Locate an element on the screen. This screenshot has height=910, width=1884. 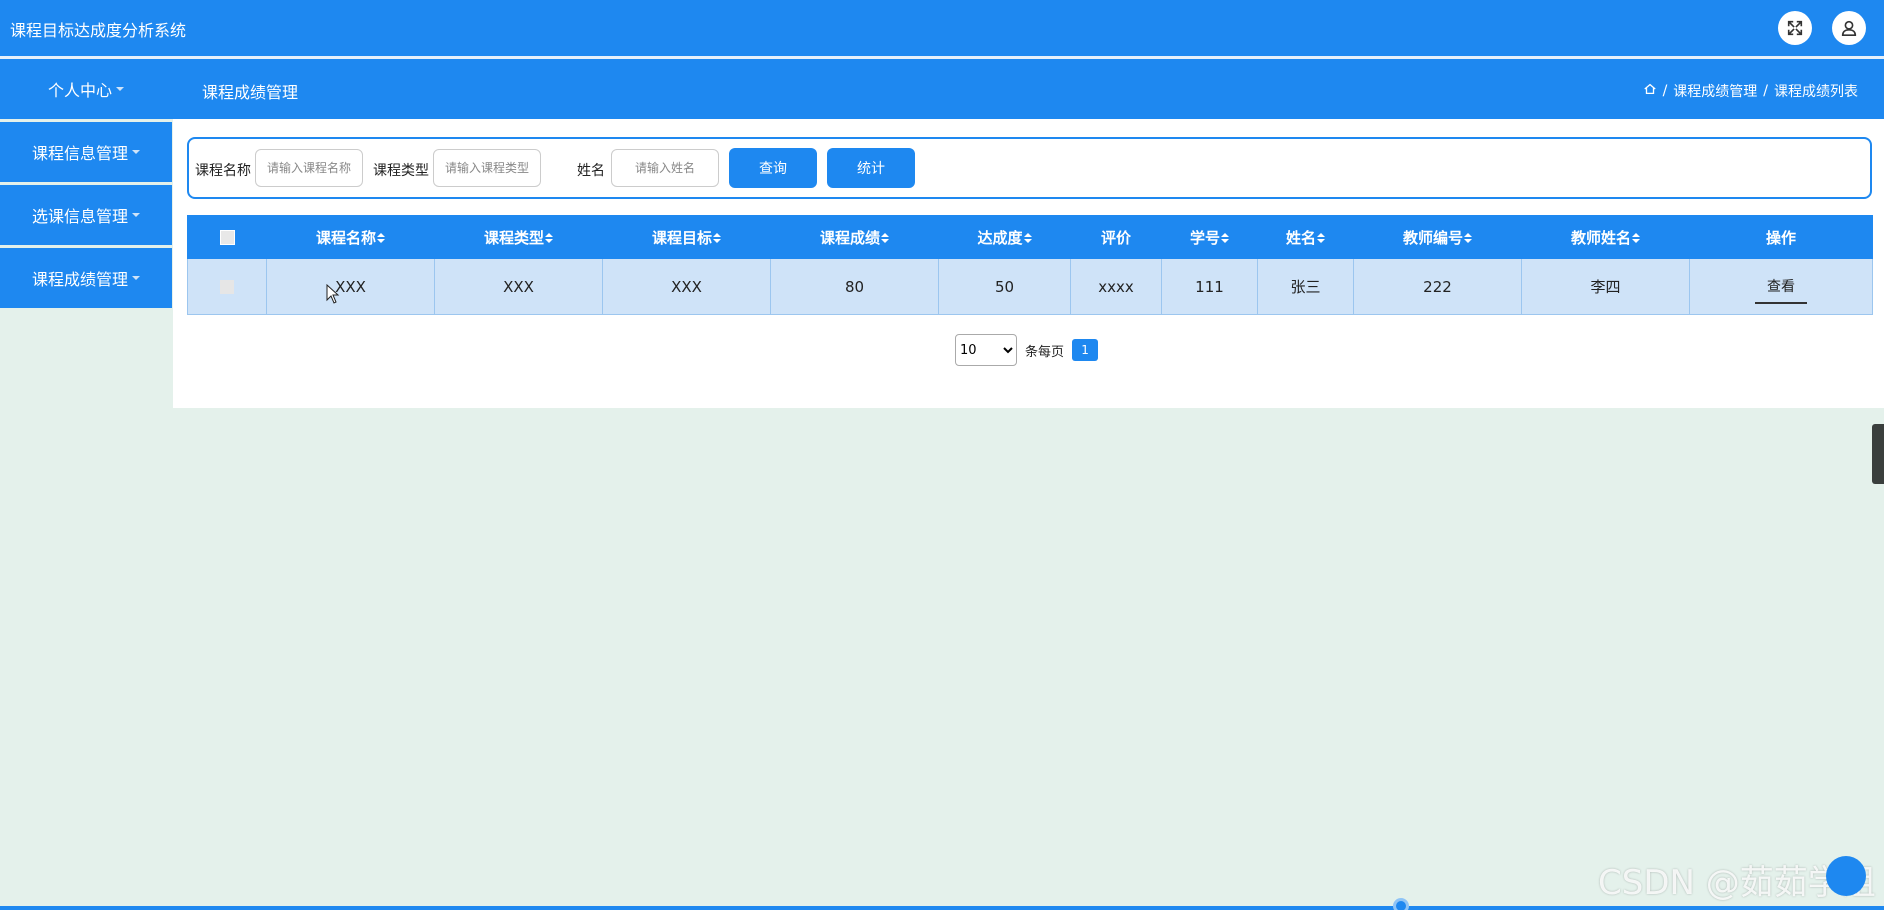
cell-name: 张三 is located at coordinates (1305, 286).